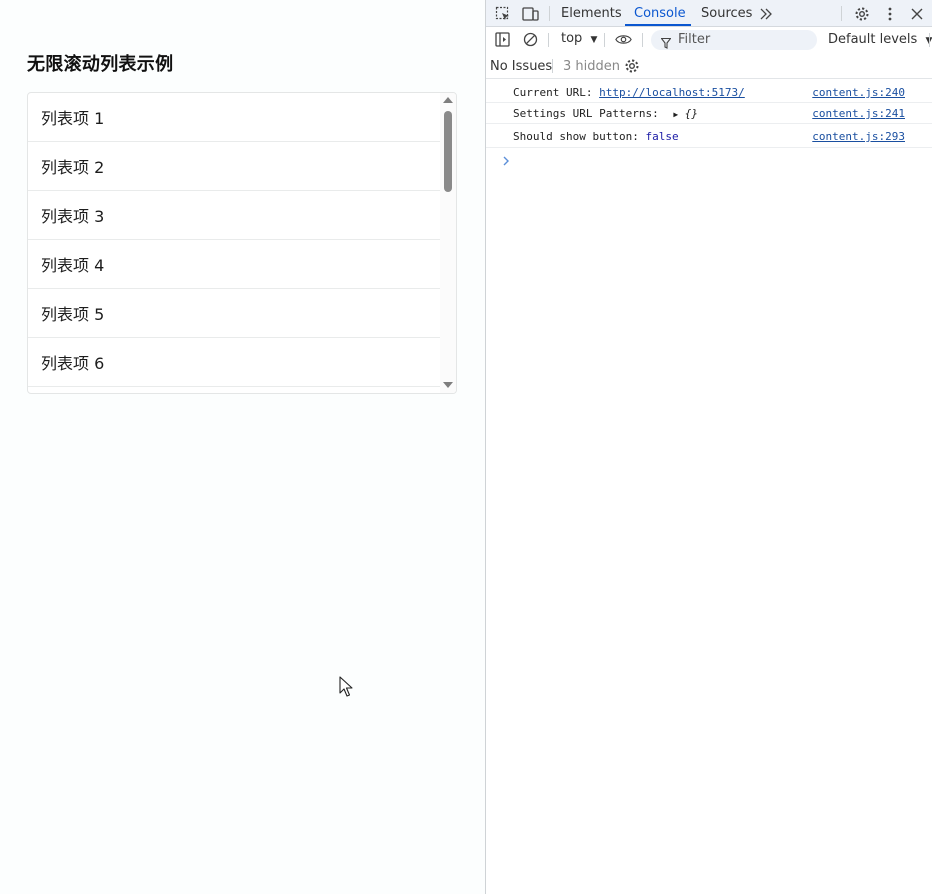 This screenshot has height=894, width=932. What do you see at coordinates (623, 39) in the screenshot?
I see `live-expression-eye-icon` at bounding box center [623, 39].